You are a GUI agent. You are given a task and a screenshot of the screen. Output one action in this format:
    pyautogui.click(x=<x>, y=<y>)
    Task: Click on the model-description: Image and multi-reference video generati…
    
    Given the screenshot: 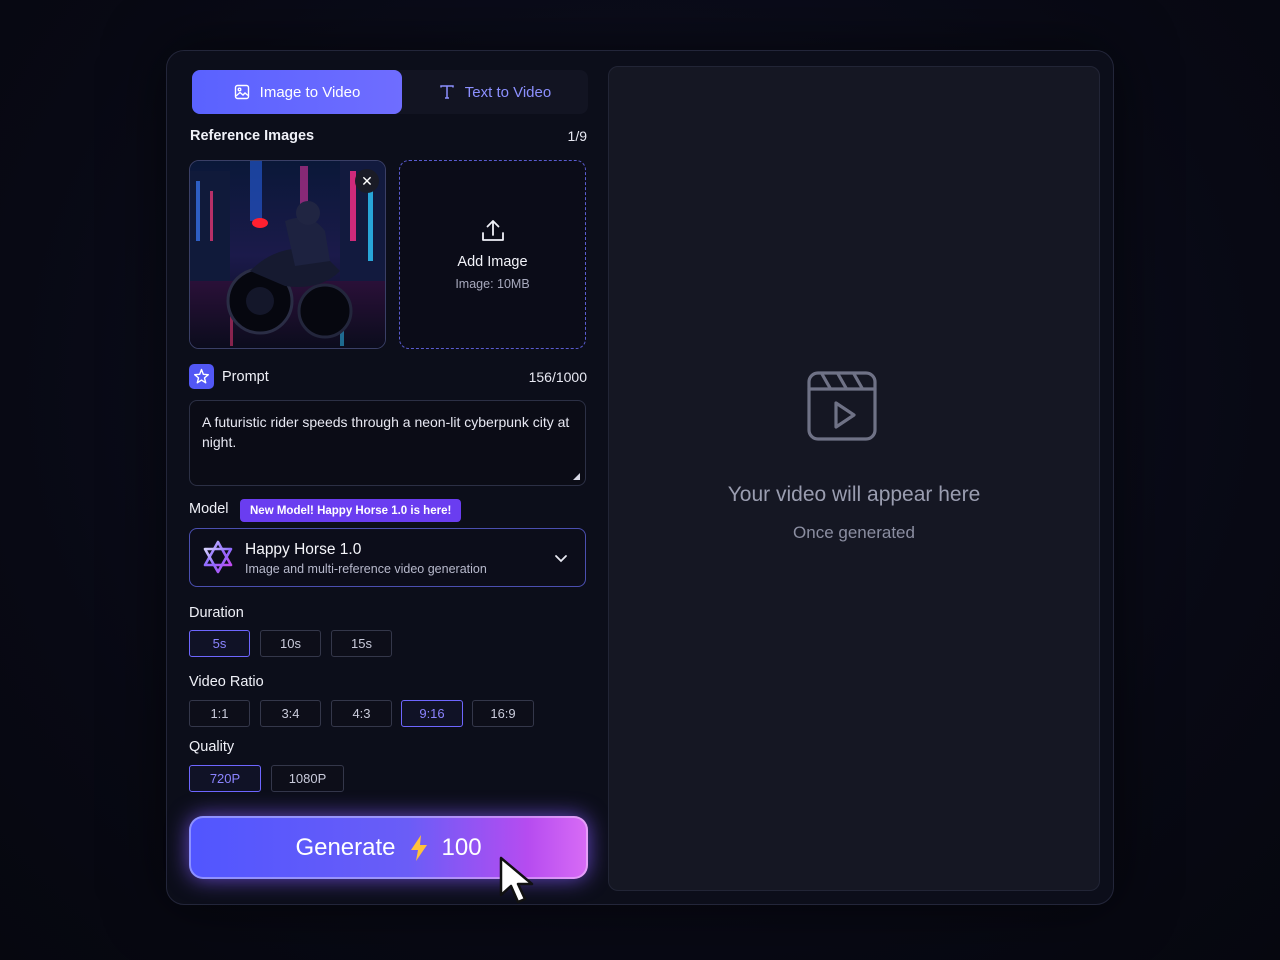 What is the action you would take?
    pyautogui.click(x=366, y=569)
    